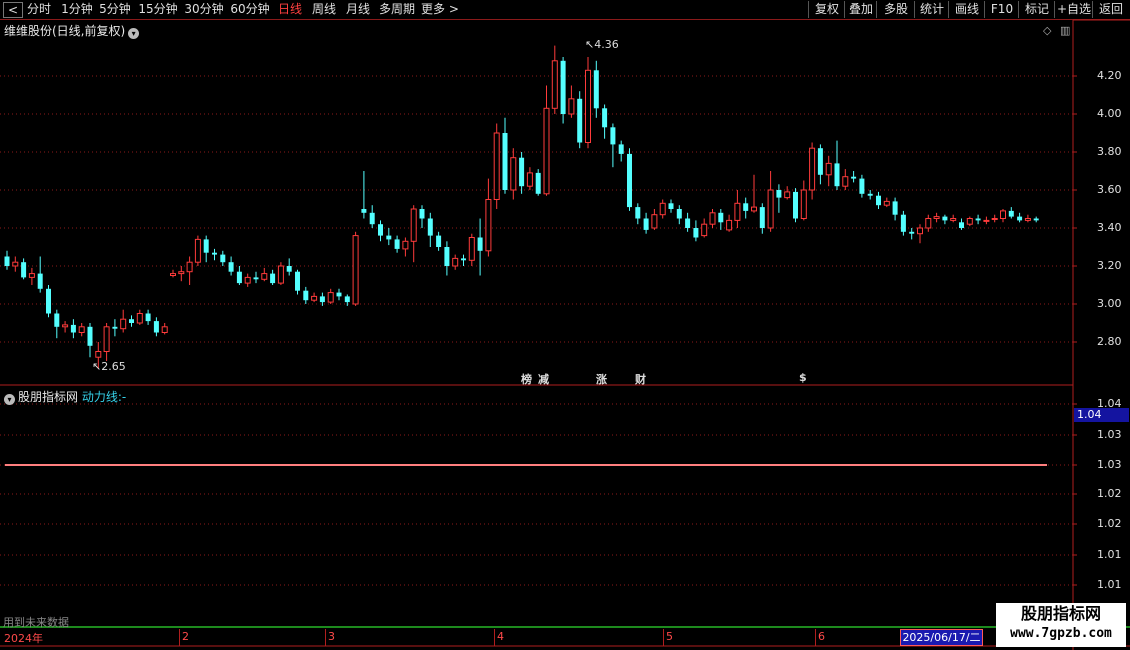 This screenshot has height=650, width=1130. What do you see at coordinates (500, 636) in the screenshot?
I see `date-label: 4` at bounding box center [500, 636].